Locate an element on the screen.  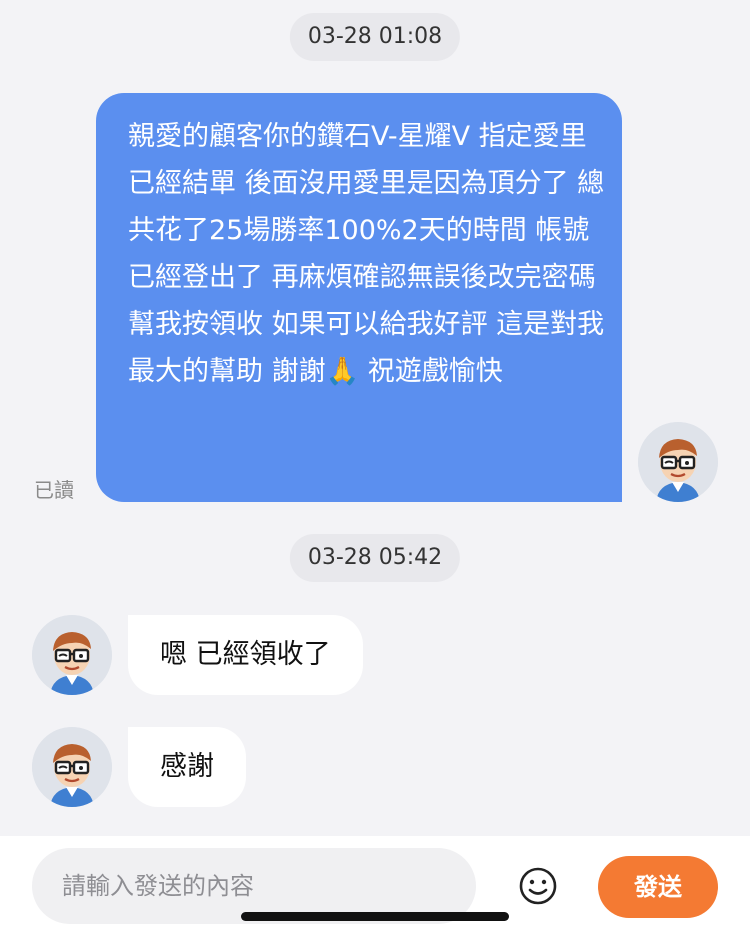
read-receipt: 已讀 is located at coordinates (54, 490).